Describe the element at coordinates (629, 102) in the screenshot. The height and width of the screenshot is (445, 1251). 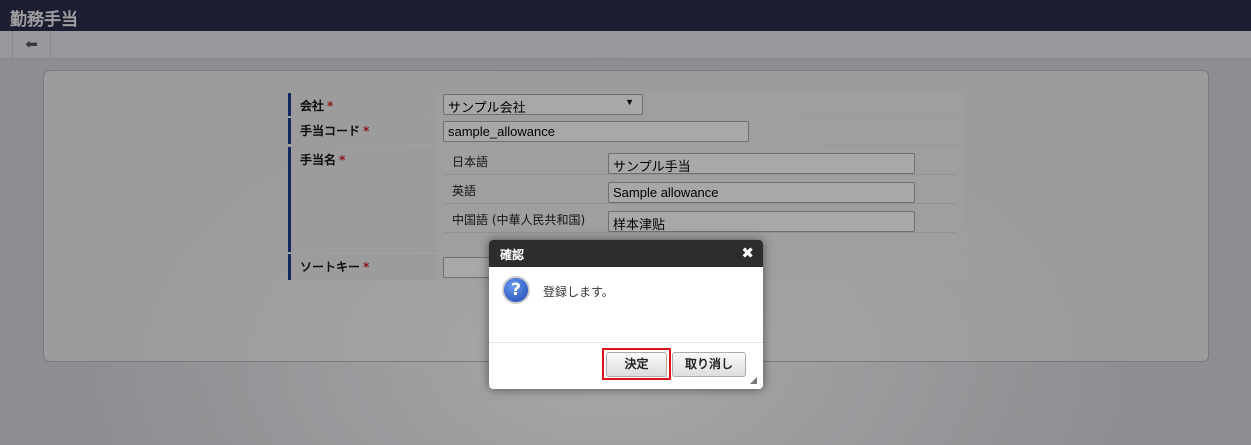
I see `dropdown-arrow-icon: ▼` at that location.